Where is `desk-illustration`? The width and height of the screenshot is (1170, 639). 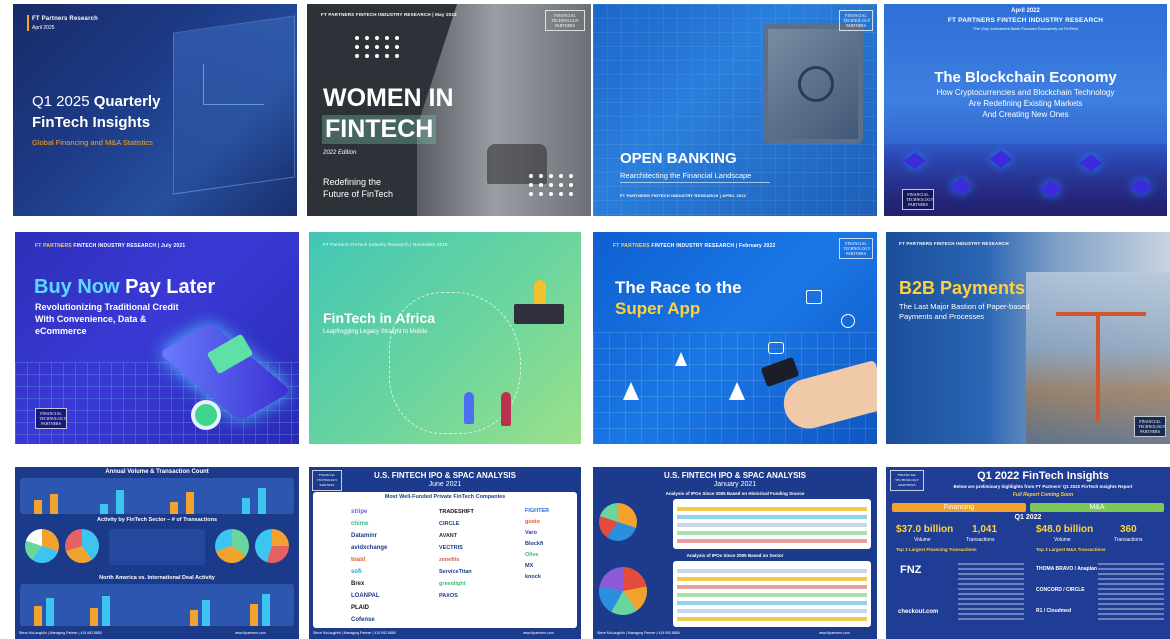 desk-illustration is located at coordinates (539, 314).